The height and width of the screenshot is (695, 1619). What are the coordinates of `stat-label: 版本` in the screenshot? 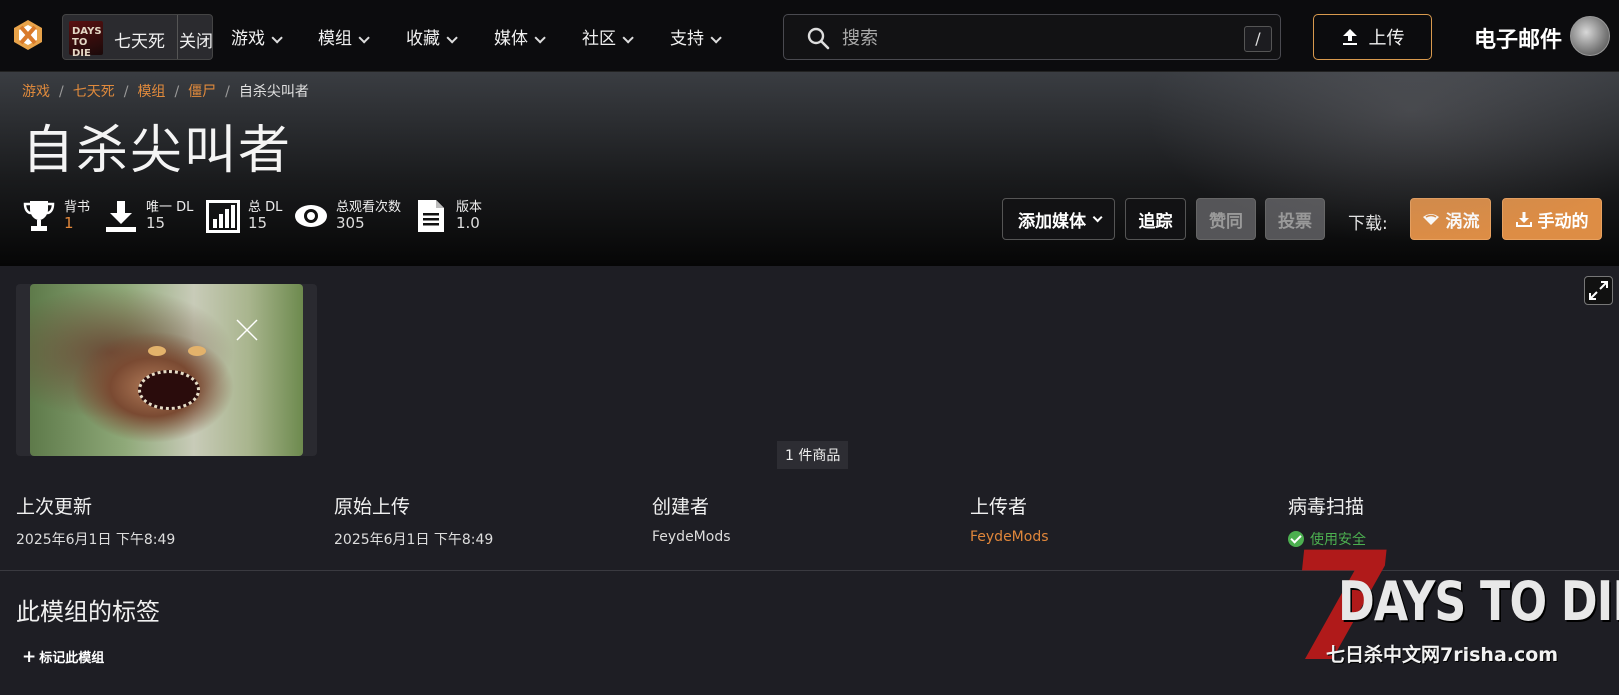 It's located at (469, 207).